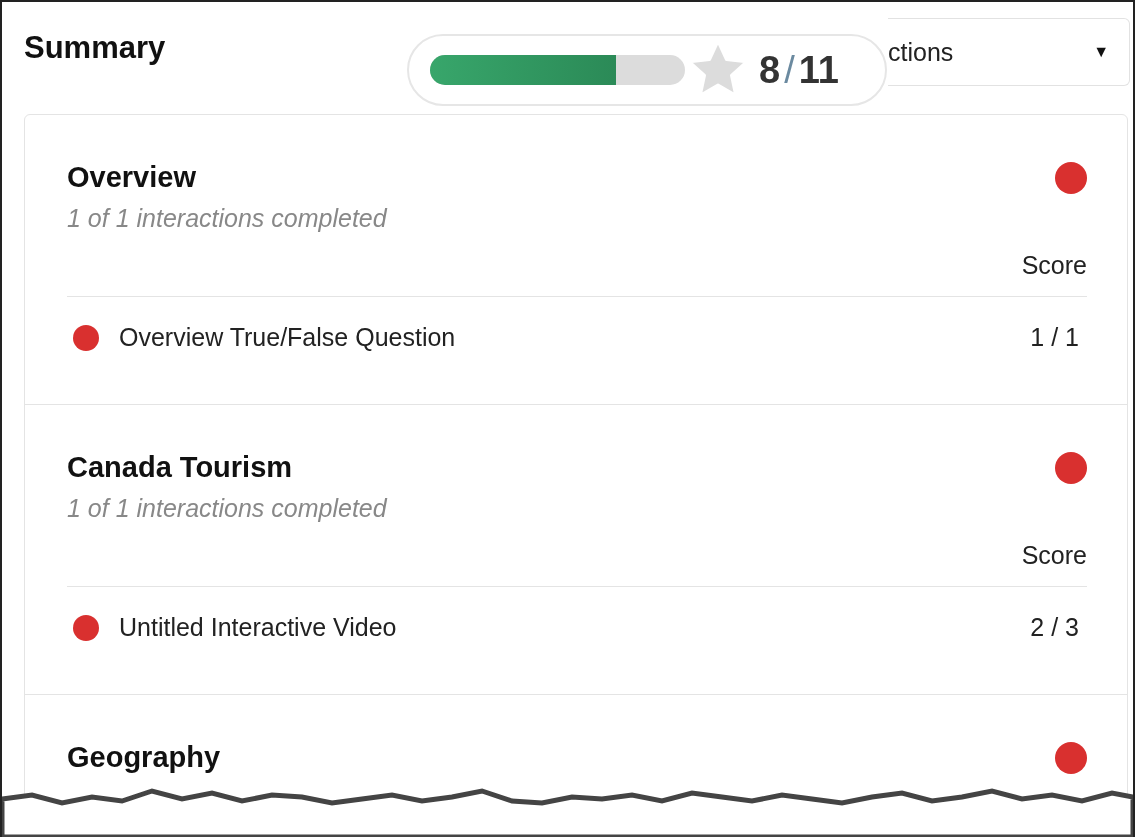 The height and width of the screenshot is (837, 1135). Describe the element at coordinates (818, 70) in the screenshot. I see `score-total: 11` at that location.